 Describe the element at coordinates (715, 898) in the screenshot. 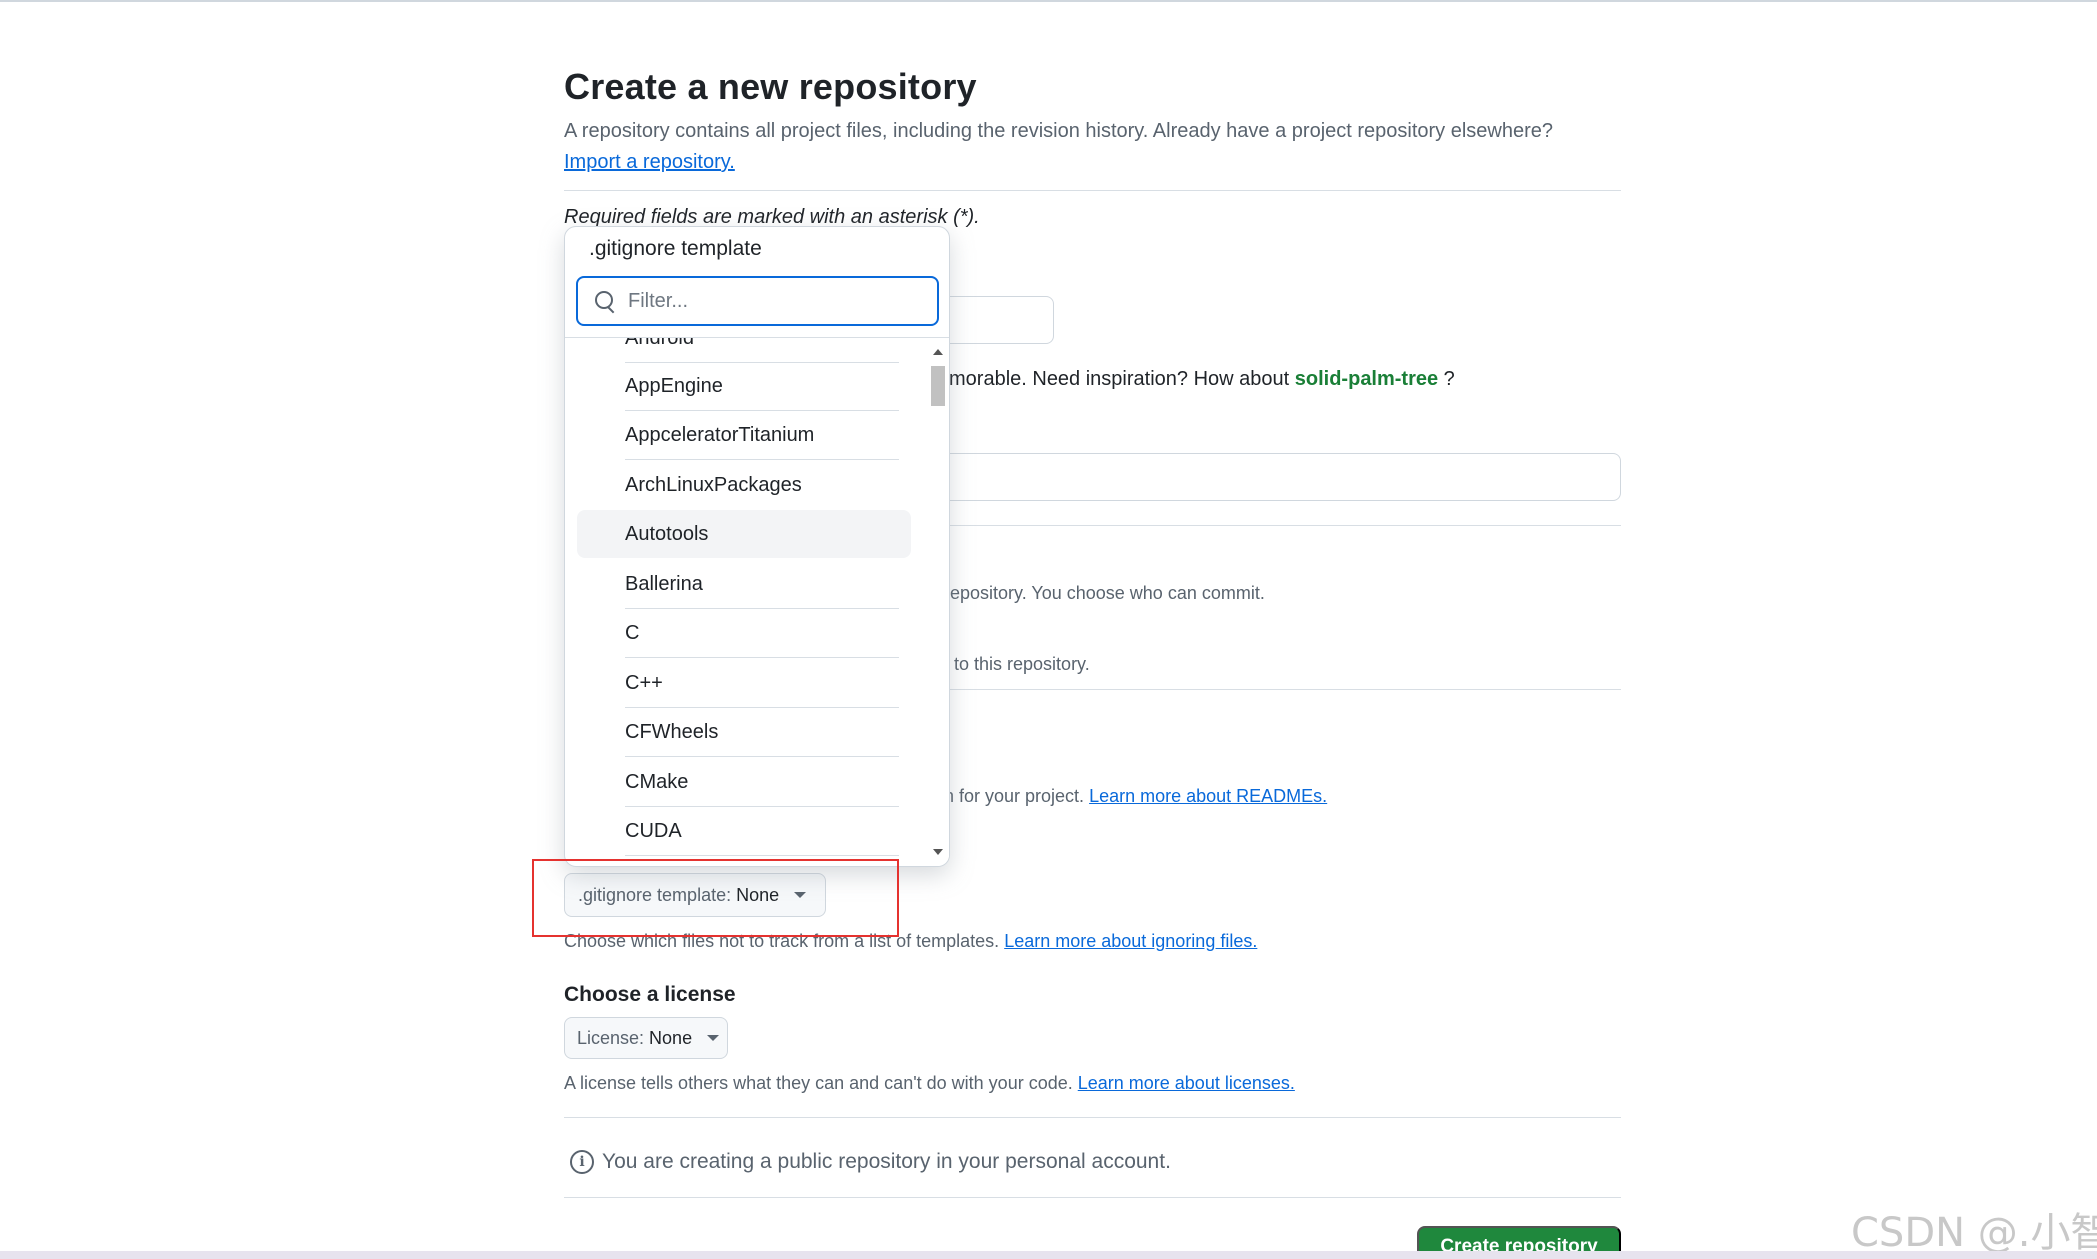

I see `highlight-annotation-box` at that location.